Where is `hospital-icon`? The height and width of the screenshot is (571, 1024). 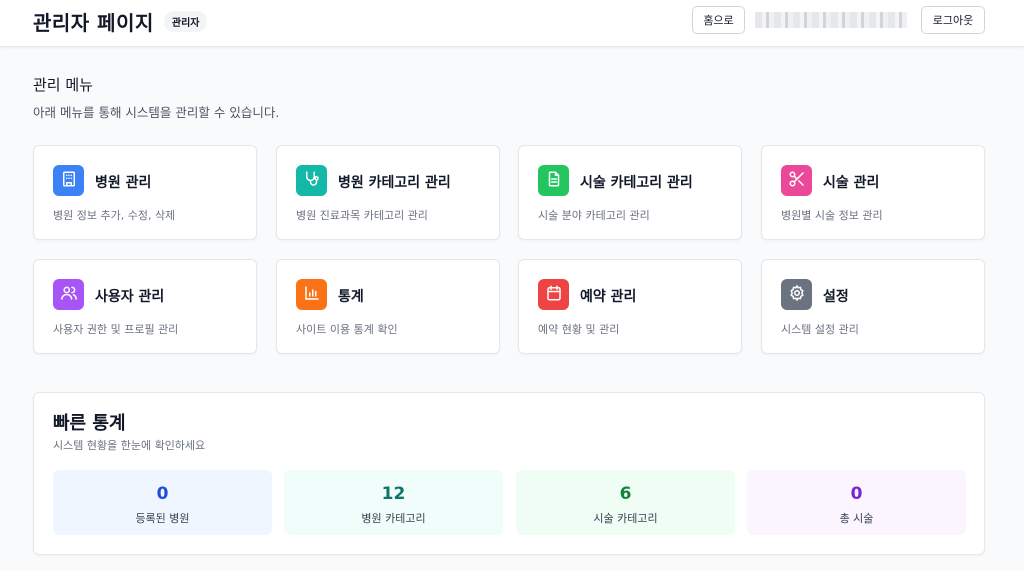
hospital-icon is located at coordinates (69, 181).